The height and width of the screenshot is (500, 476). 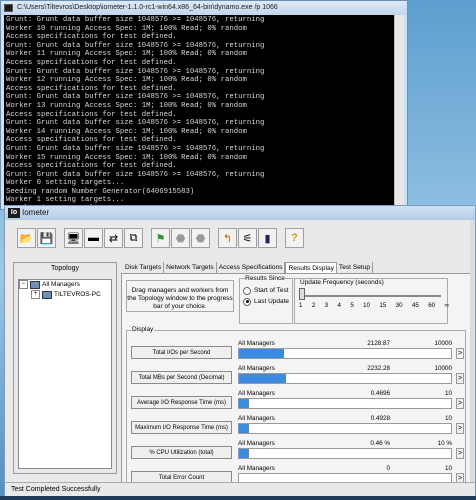 I want to click on disconnect-icon: ⚟, so click(x=247, y=238).